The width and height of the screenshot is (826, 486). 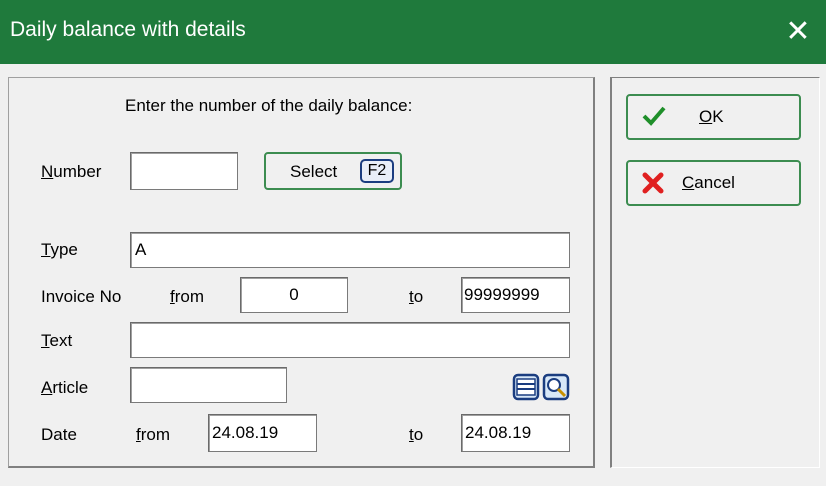 What do you see at coordinates (350, 250) in the screenshot?
I see `type-input` at bounding box center [350, 250].